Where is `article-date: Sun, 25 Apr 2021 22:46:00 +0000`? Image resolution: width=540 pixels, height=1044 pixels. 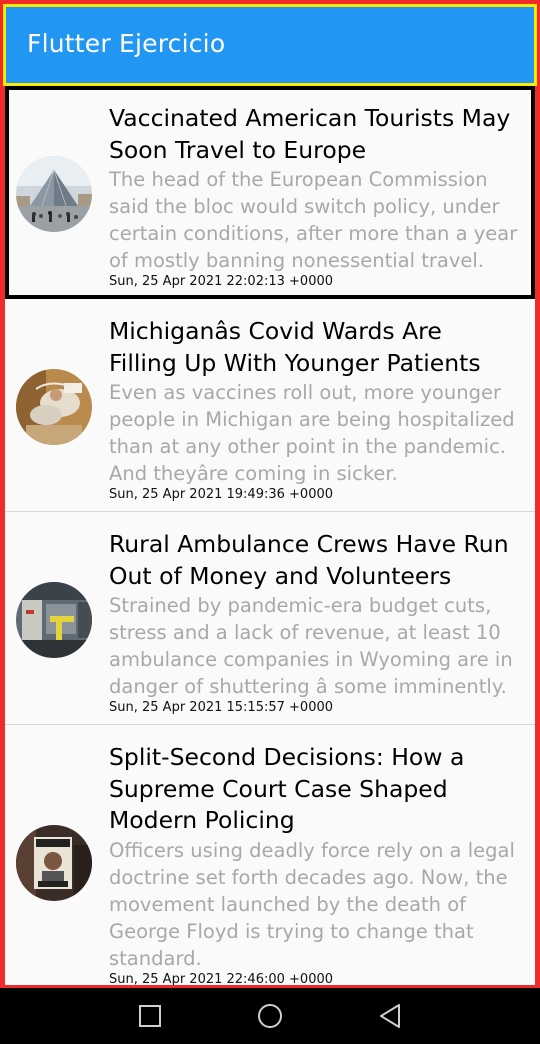 article-date: Sun, 25 Apr 2021 22:46:00 +0000 is located at coordinates (221, 979).